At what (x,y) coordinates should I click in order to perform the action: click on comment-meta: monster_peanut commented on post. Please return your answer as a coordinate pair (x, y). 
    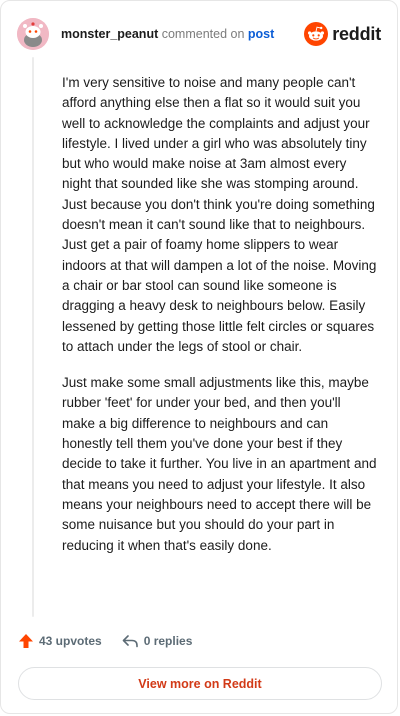
    Looking at the image, I should click on (167, 34).